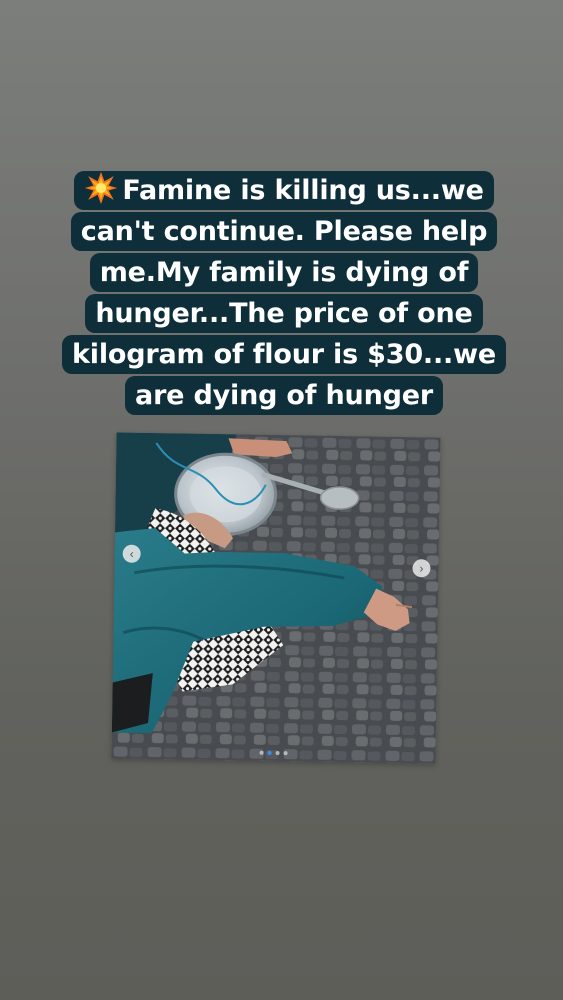 The height and width of the screenshot is (1000, 563). What do you see at coordinates (269, 752) in the screenshot?
I see `carousel-dot-active` at bounding box center [269, 752].